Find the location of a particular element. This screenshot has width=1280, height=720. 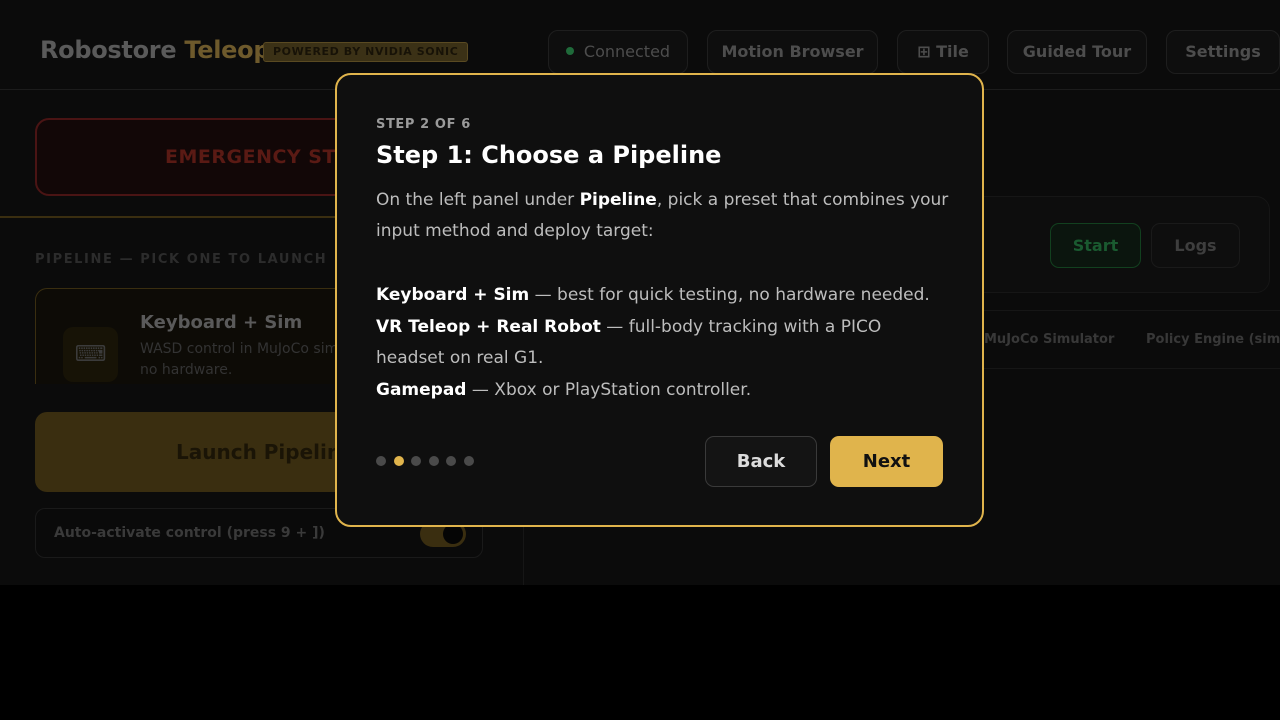

tab-mujoco-simulator: MuJoCo Simulator is located at coordinates (1049, 339).